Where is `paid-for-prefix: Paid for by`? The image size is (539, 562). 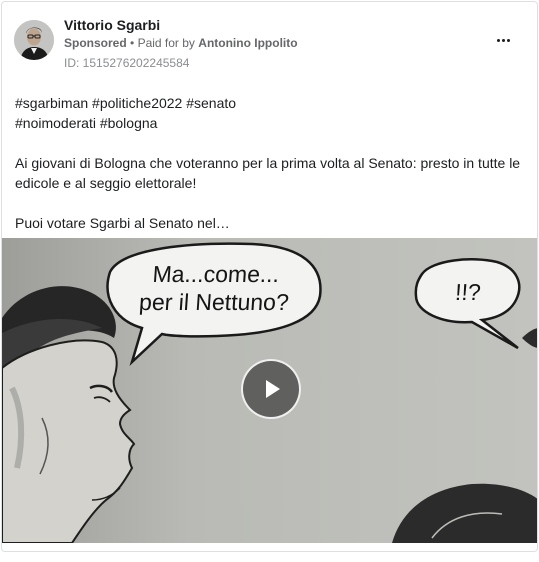
paid-for-prefix: Paid for by is located at coordinates (166, 43).